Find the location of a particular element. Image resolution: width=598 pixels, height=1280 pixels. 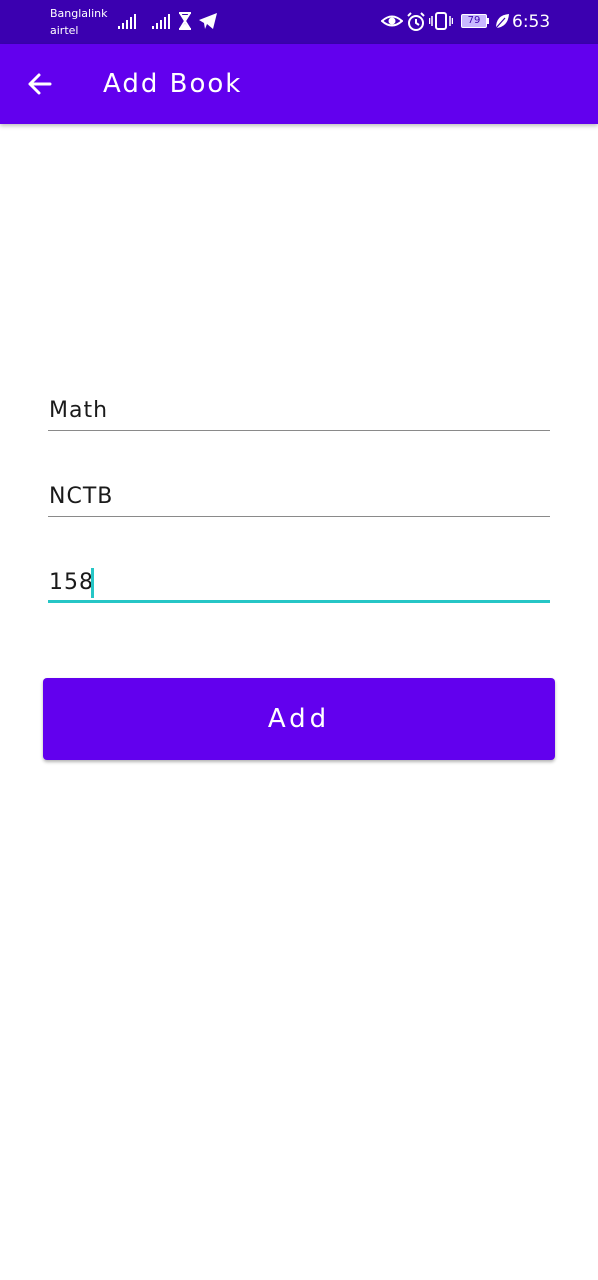

carrier-names: Banglalink airtel is located at coordinates (79, 22).